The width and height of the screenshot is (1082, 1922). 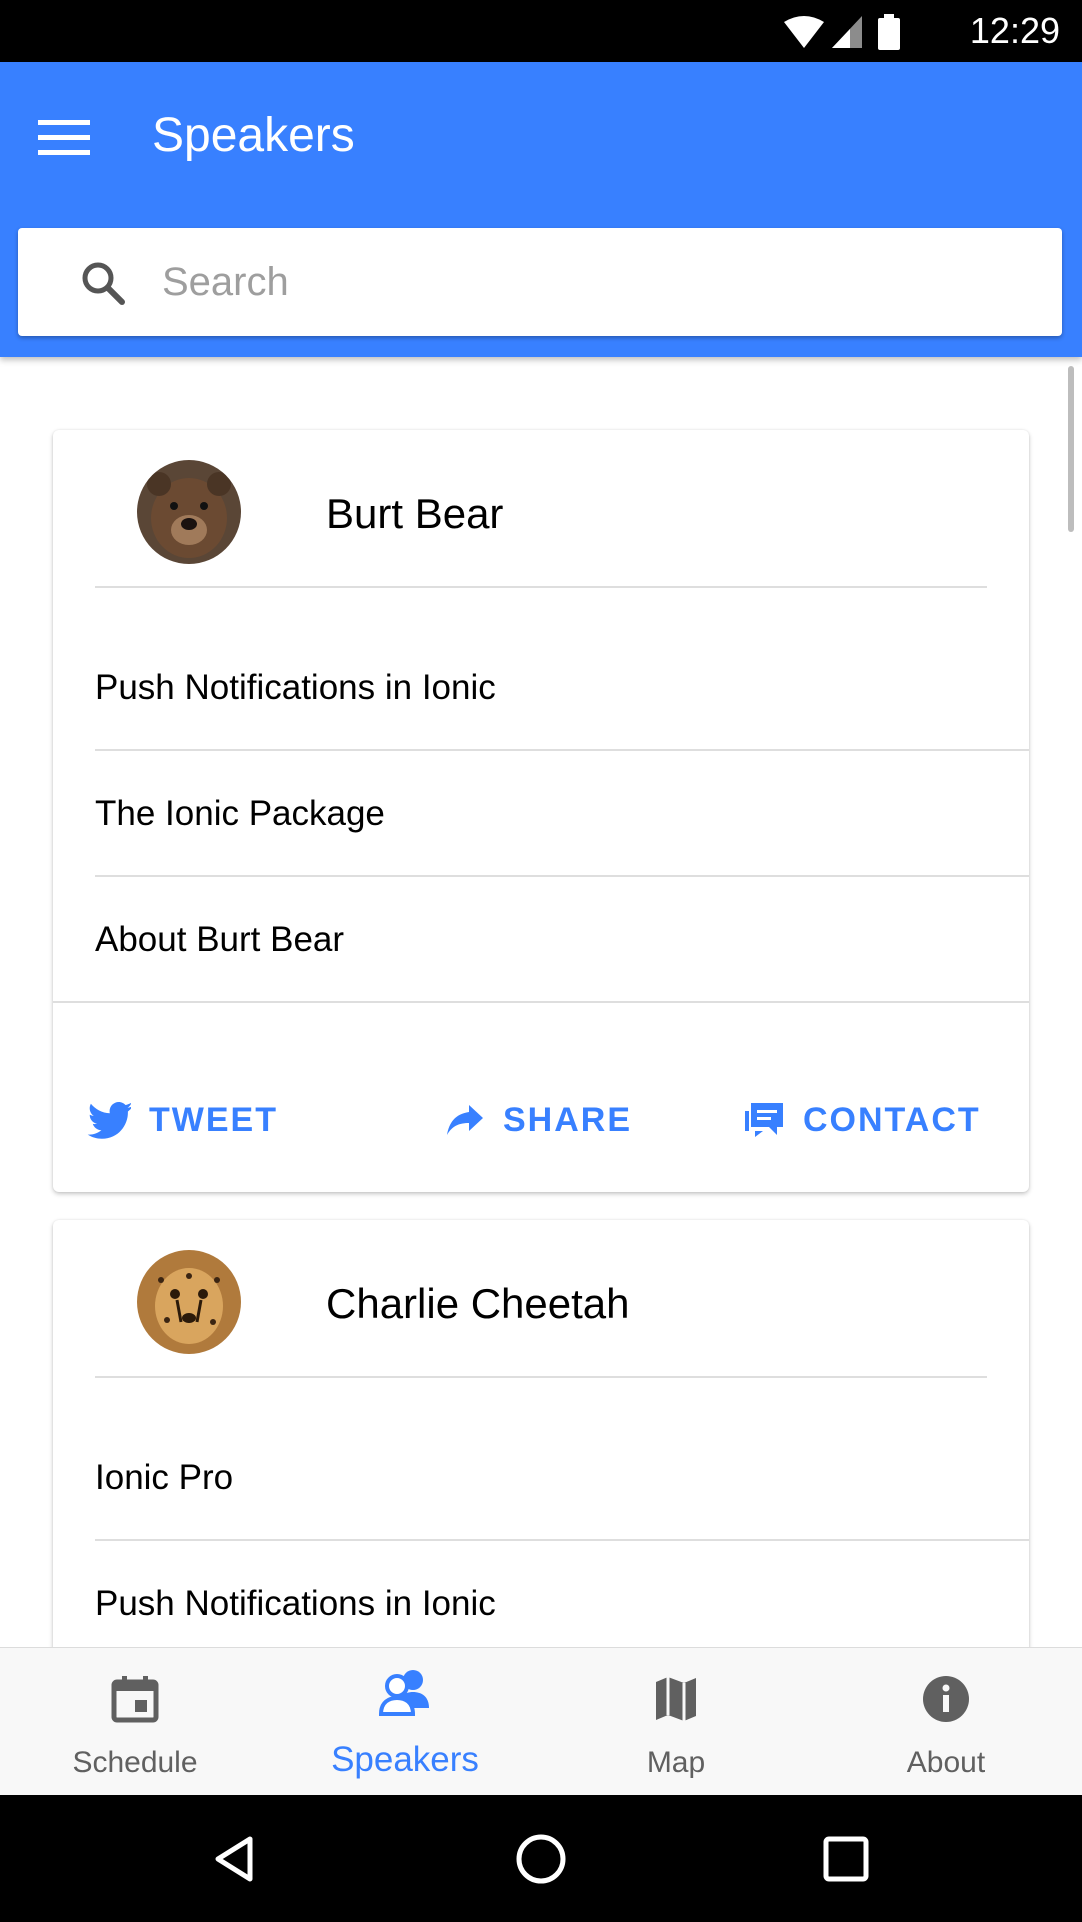 I want to click on session-label: Ionic Pro, so click(x=164, y=1477).